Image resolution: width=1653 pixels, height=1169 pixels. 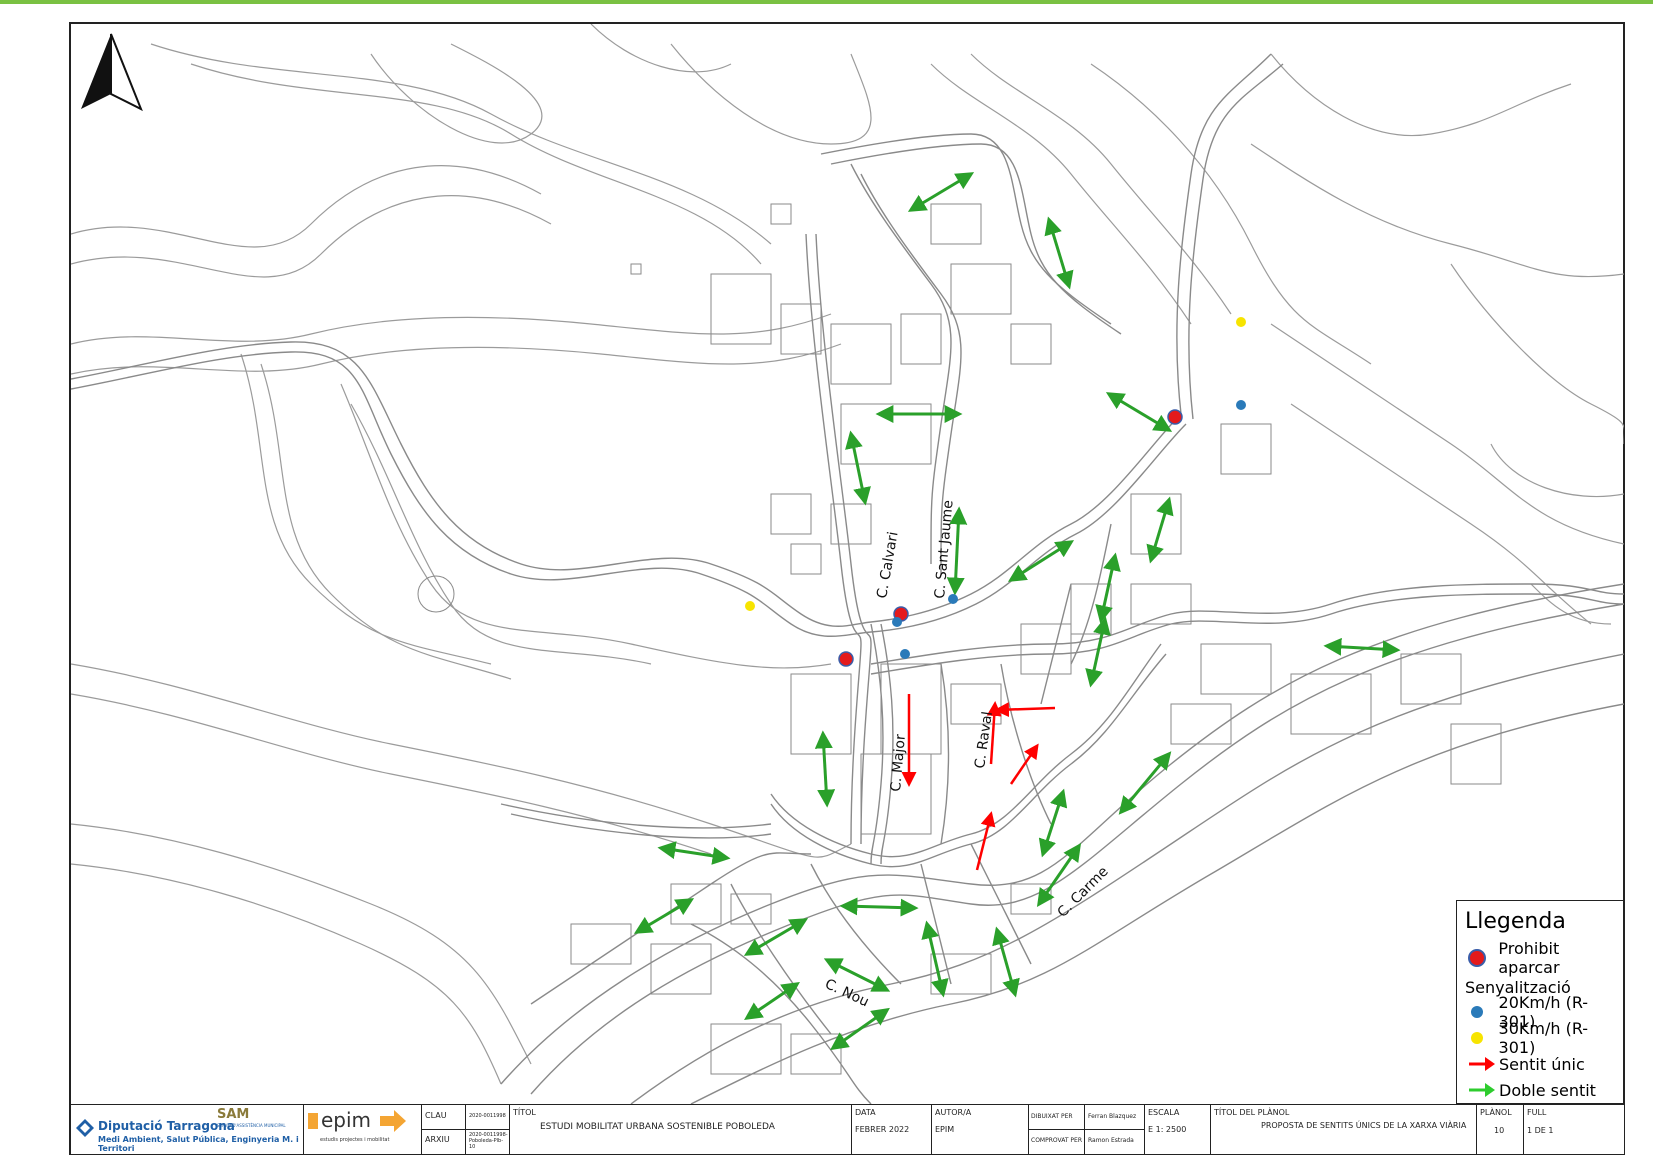 What do you see at coordinates (437, 1139) in the screenshot?
I see `arxiu-label: ARXIU` at bounding box center [437, 1139].